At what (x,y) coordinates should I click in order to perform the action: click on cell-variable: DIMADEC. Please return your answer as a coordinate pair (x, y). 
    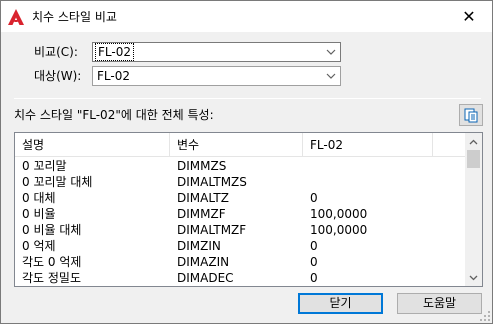
    Looking at the image, I should click on (205, 278).